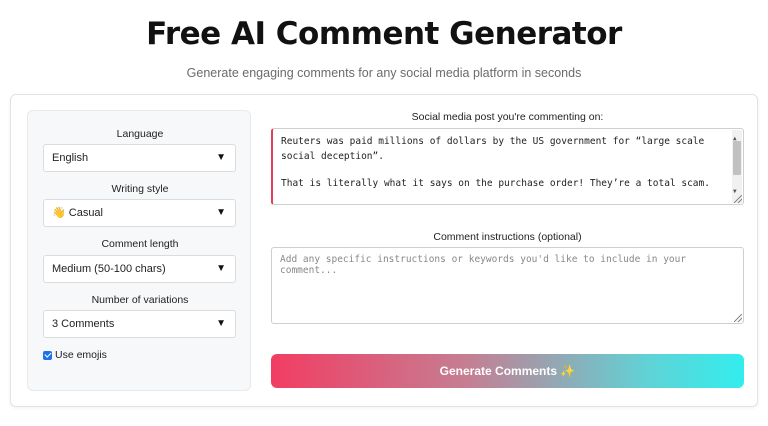  What do you see at coordinates (81, 355) in the screenshot?
I see `use-emojis-label: Use emojis` at bounding box center [81, 355].